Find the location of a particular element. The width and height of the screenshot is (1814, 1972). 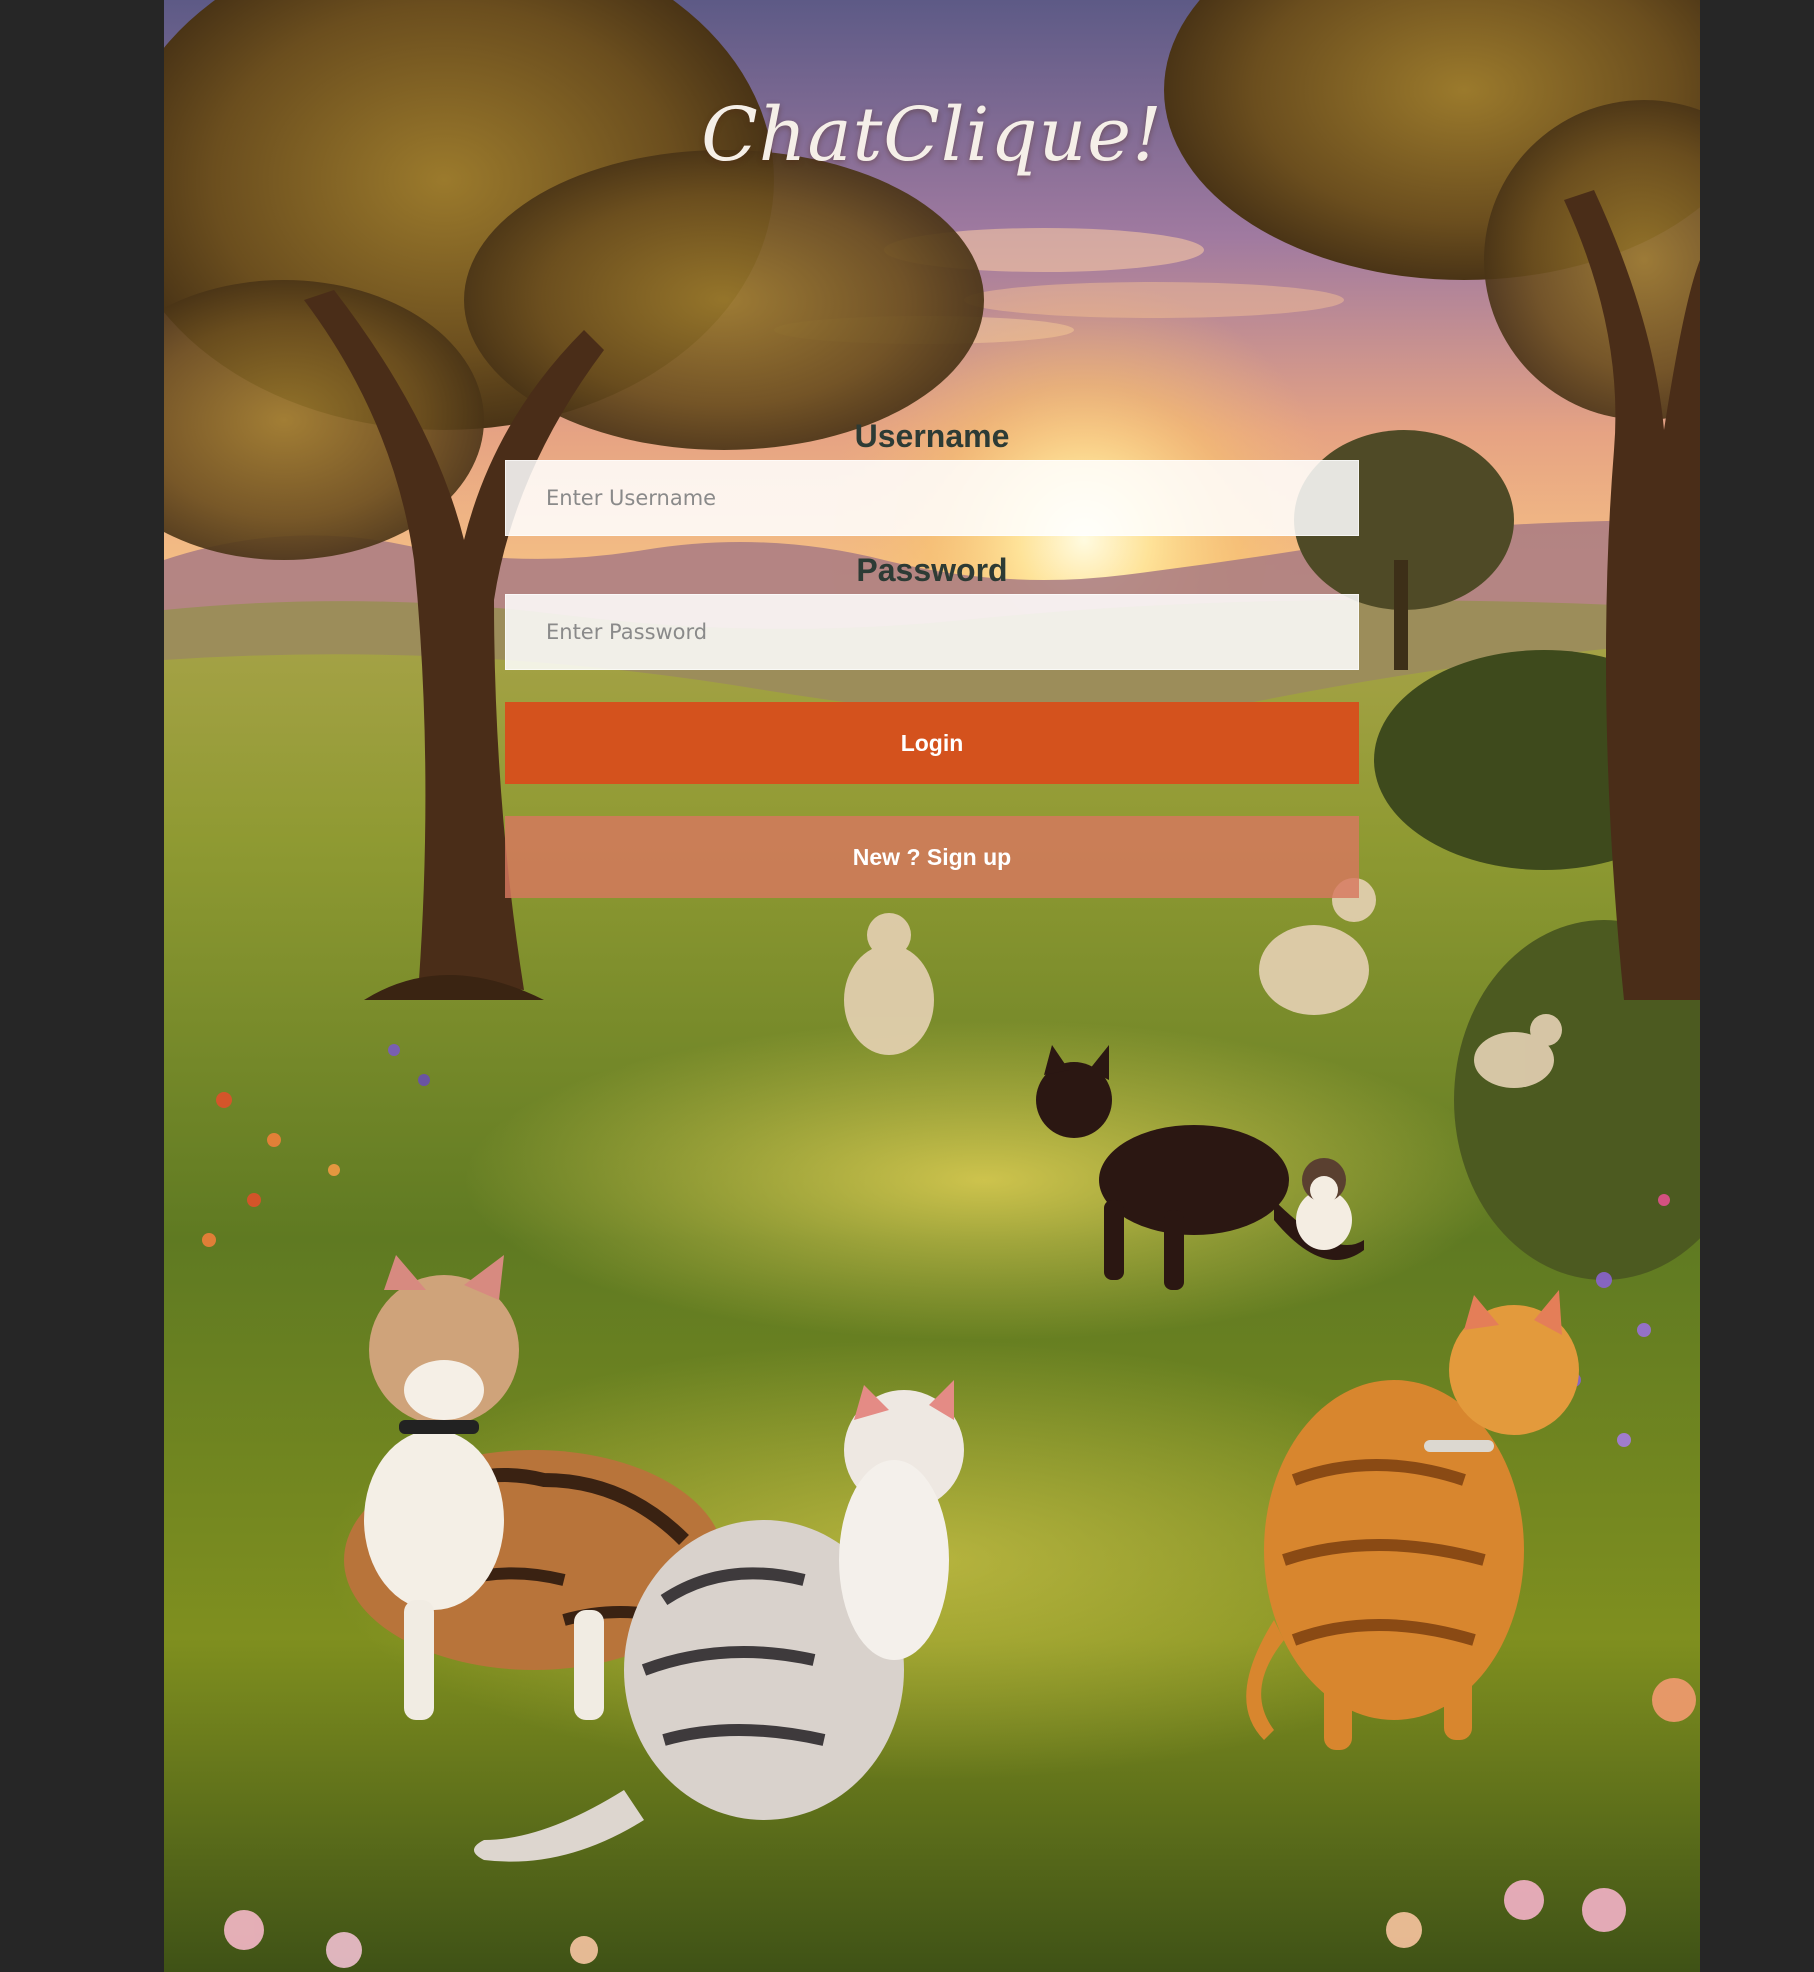

password-label: Password is located at coordinates (932, 570).